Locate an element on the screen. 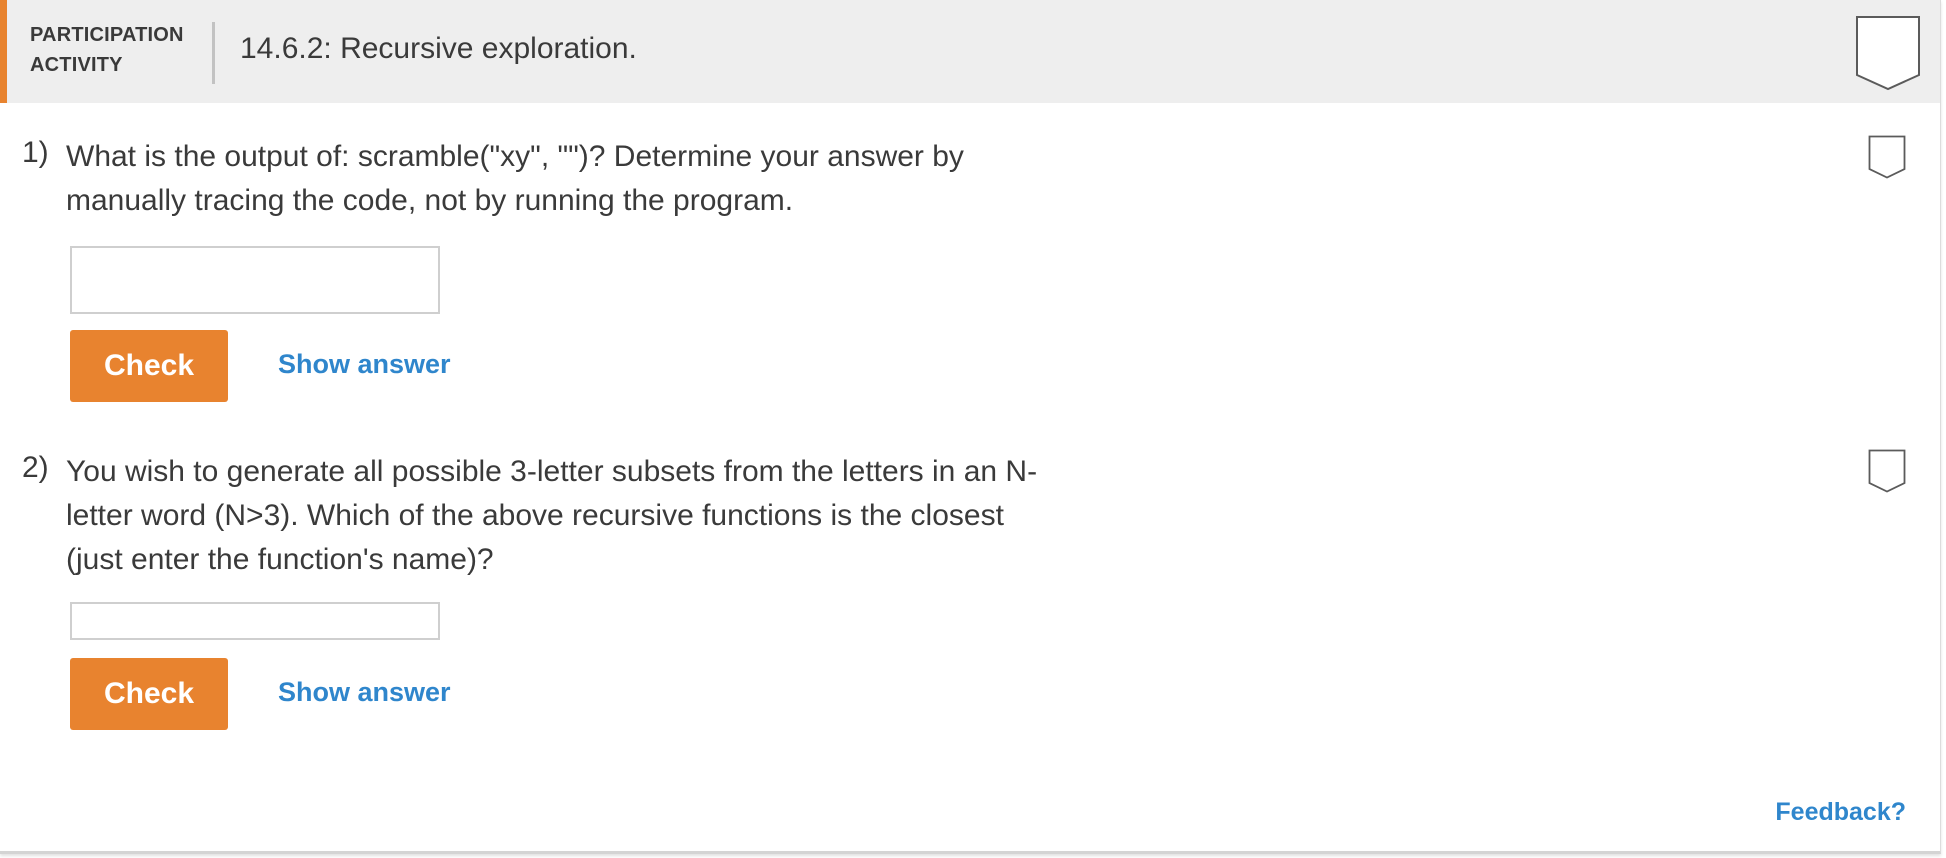  header-divider is located at coordinates (213, 53).